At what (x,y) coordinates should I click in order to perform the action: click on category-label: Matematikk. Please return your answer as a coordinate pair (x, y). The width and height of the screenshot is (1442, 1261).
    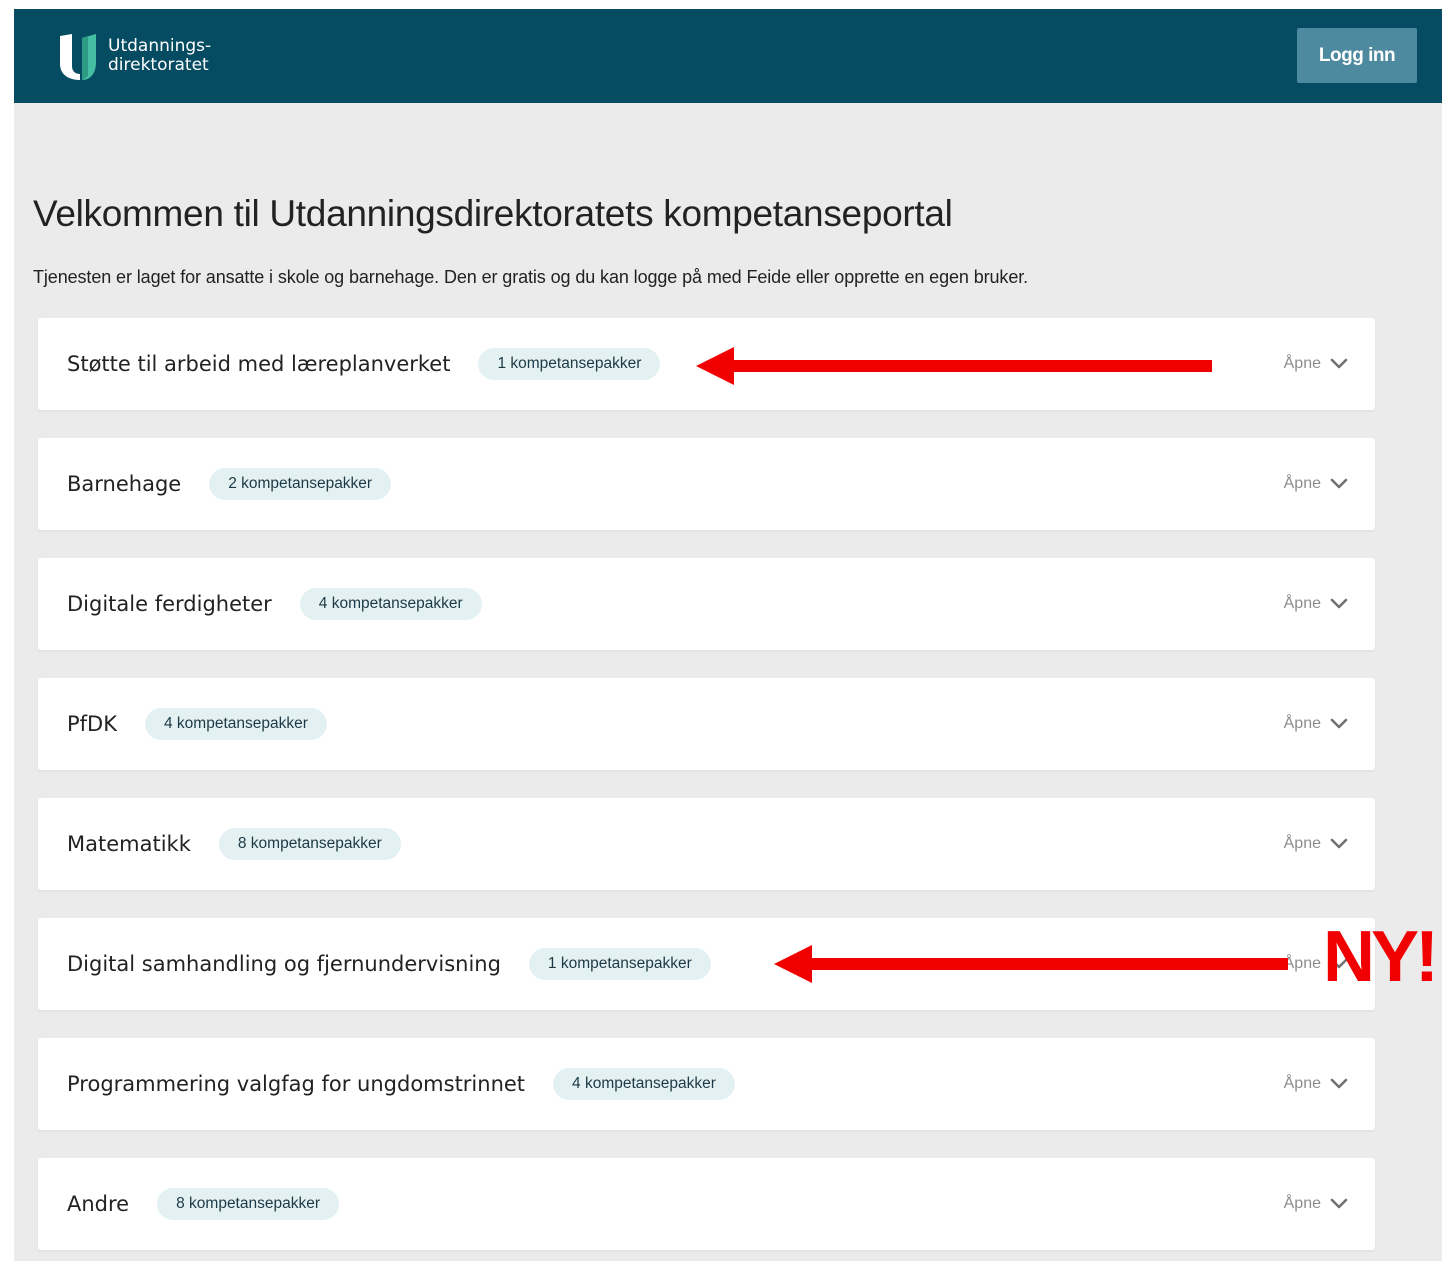
    Looking at the image, I should click on (129, 844).